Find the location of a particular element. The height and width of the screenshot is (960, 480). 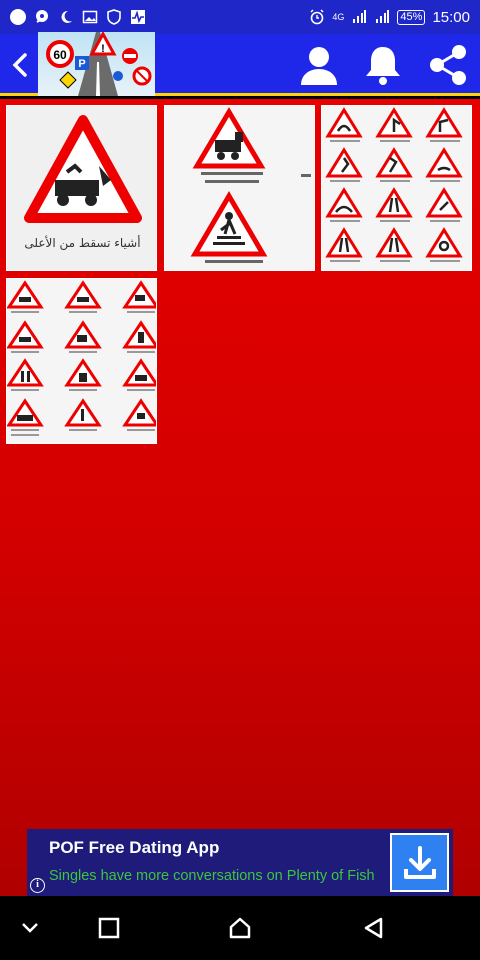

home-icon is located at coordinates (240, 928).